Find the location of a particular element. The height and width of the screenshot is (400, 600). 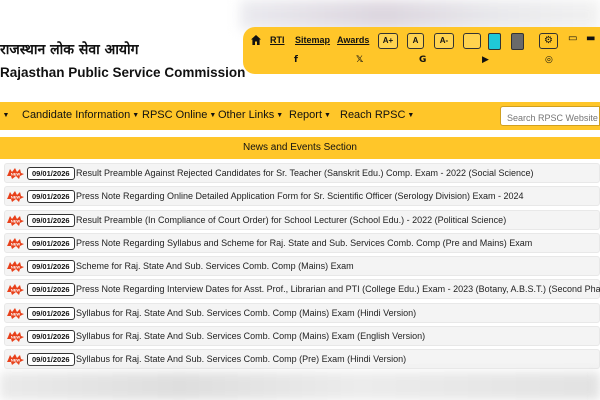

search-input is located at coordinates (550, 116).